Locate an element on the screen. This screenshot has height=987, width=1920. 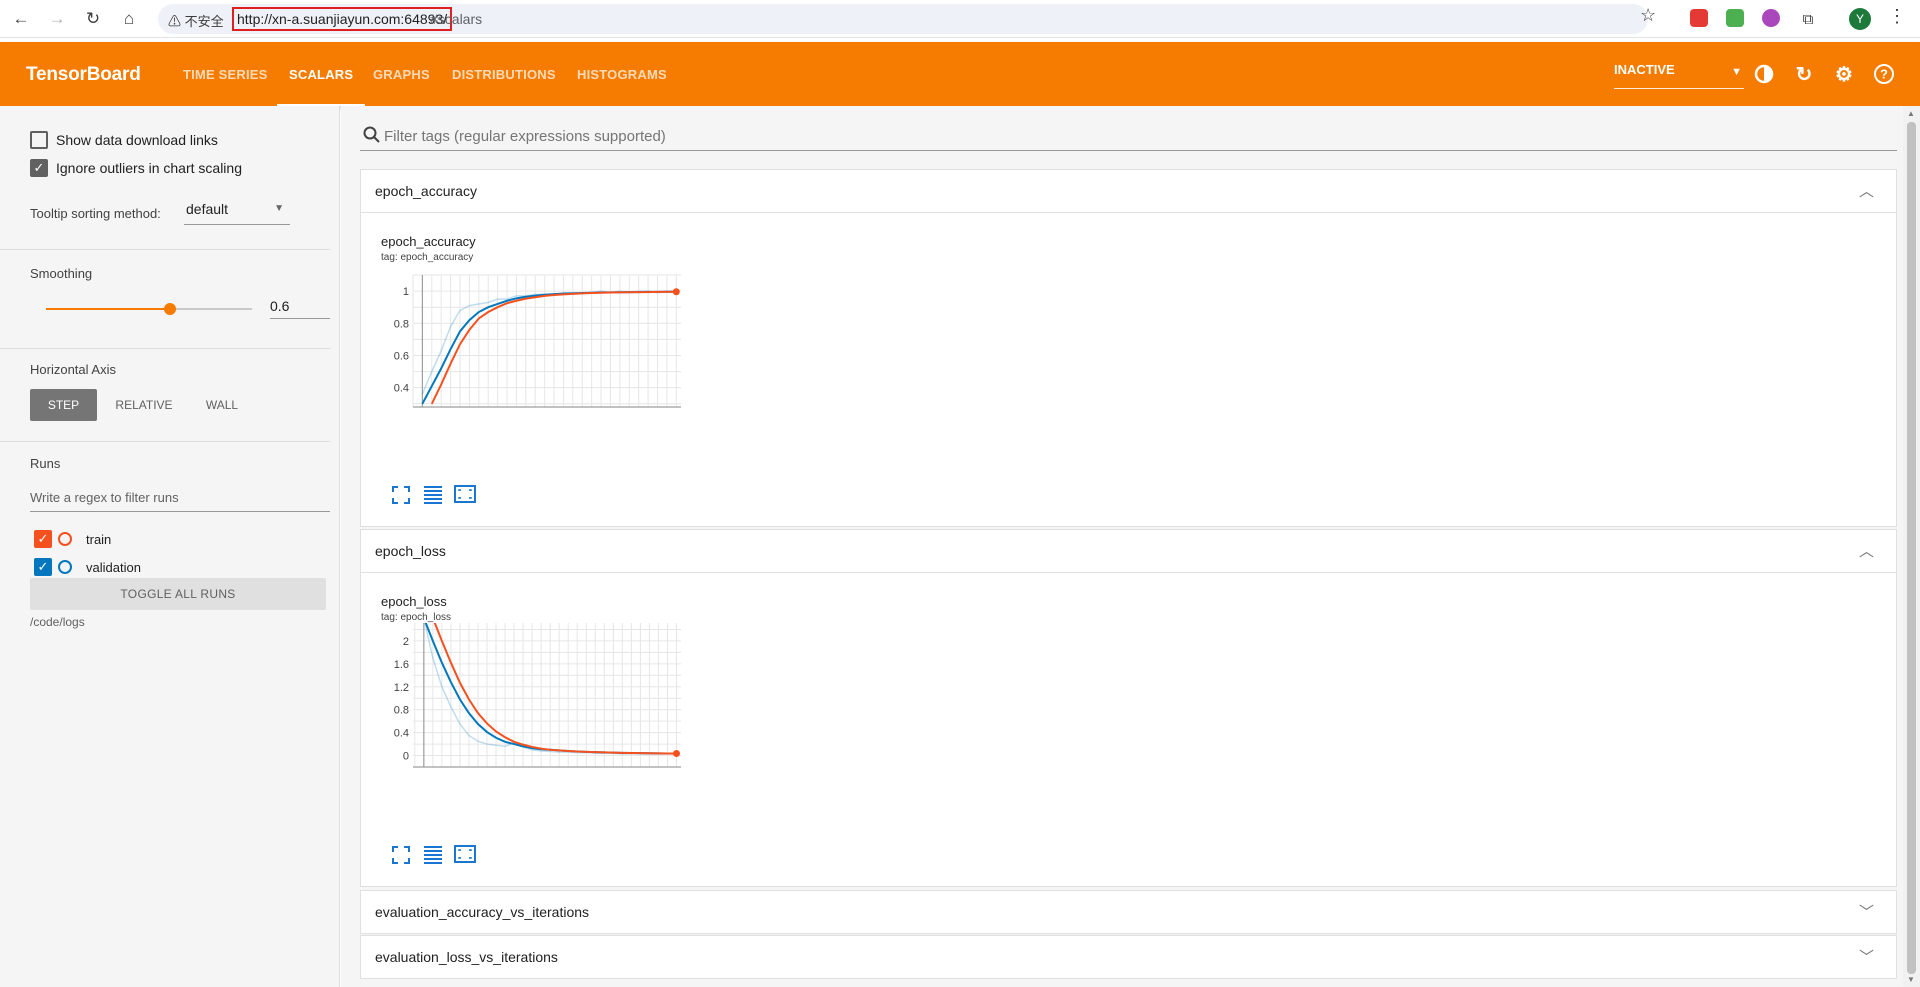
run-train-checkbox: ✓ is located at coordinates (43, 539).